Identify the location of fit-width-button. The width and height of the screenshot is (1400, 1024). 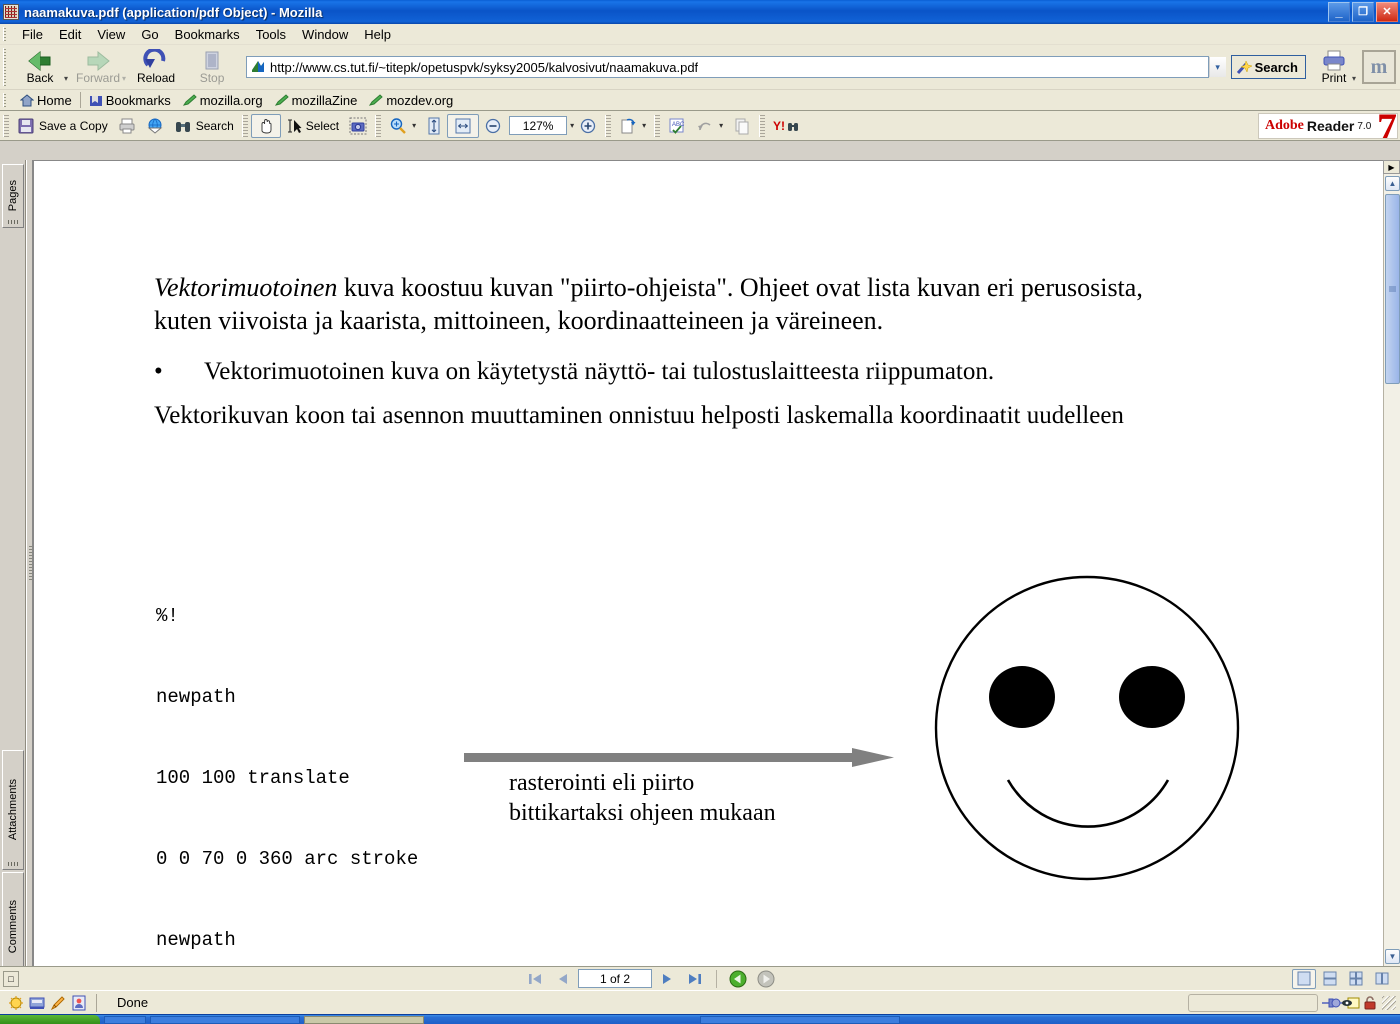
(463, 125).